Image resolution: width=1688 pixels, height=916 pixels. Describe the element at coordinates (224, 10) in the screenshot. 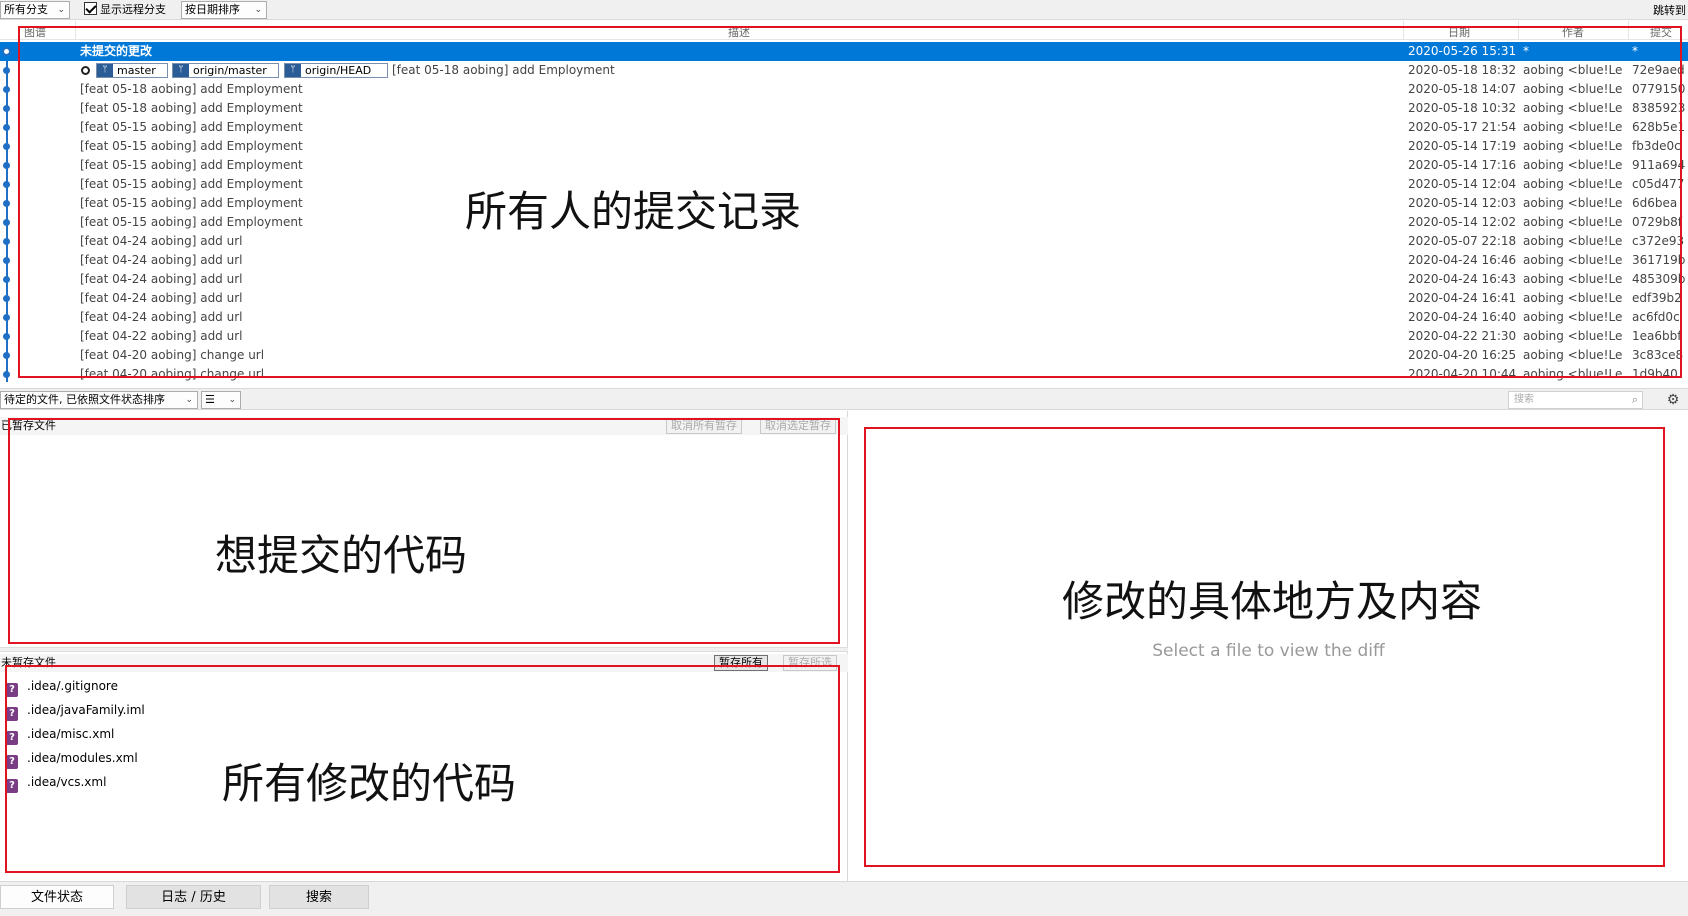

I see `sort-dropdown: 按日期排序 ⌄` at that location.